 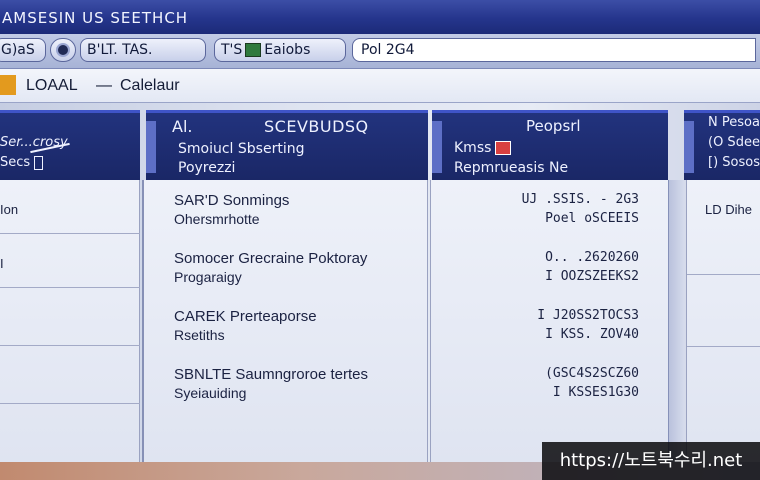 What do you see at coordinates (550, 145) in the screenshot?
I see `number-panel-header: Peopsrl Kmss Repmrueasis Ne` at bounding box center [550, 145].